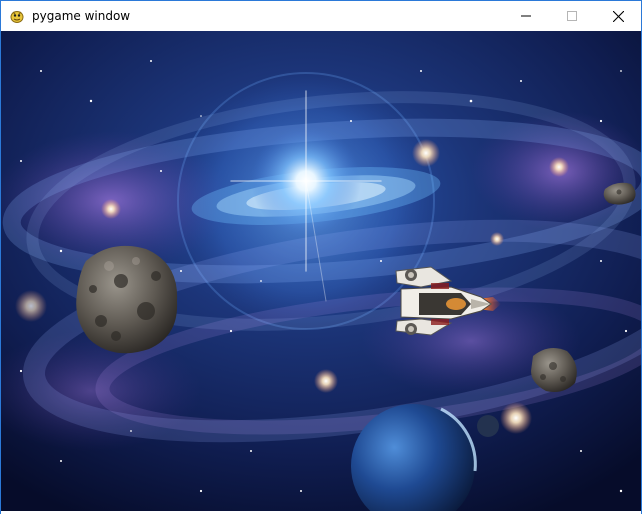 The width and height of the screenshot is (642, 514). What do you see at coordinates (81, 16) in the screenshot?
I see `window-title: pygame window` at bounding box center [81, 16].